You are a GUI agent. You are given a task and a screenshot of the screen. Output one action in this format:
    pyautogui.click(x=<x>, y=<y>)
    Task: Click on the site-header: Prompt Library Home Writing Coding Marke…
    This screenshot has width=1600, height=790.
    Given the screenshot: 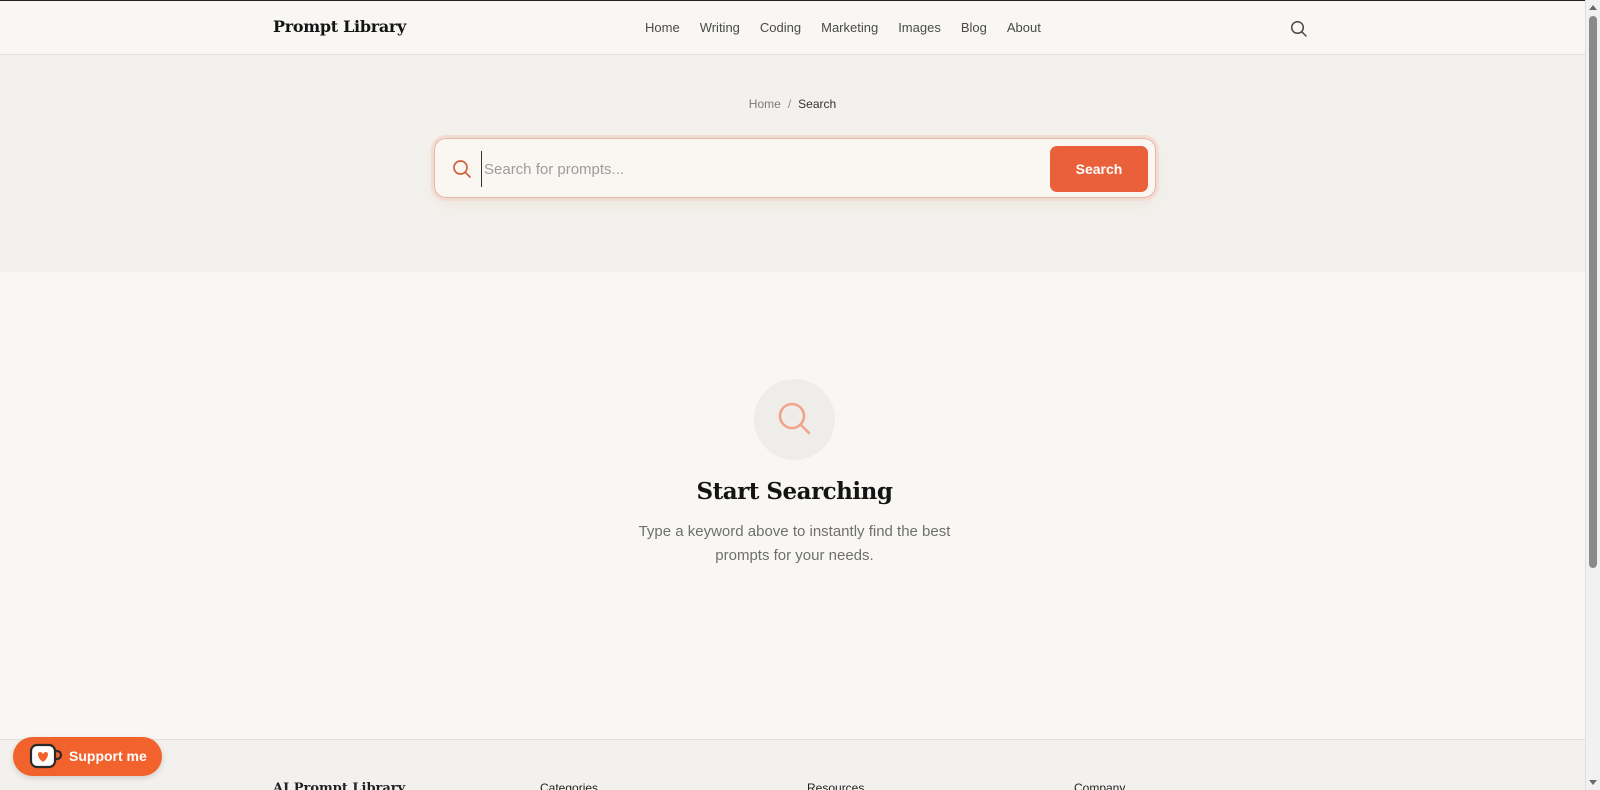 What is the action you would take?
    pyautogui.click(x=792, y=27)
    